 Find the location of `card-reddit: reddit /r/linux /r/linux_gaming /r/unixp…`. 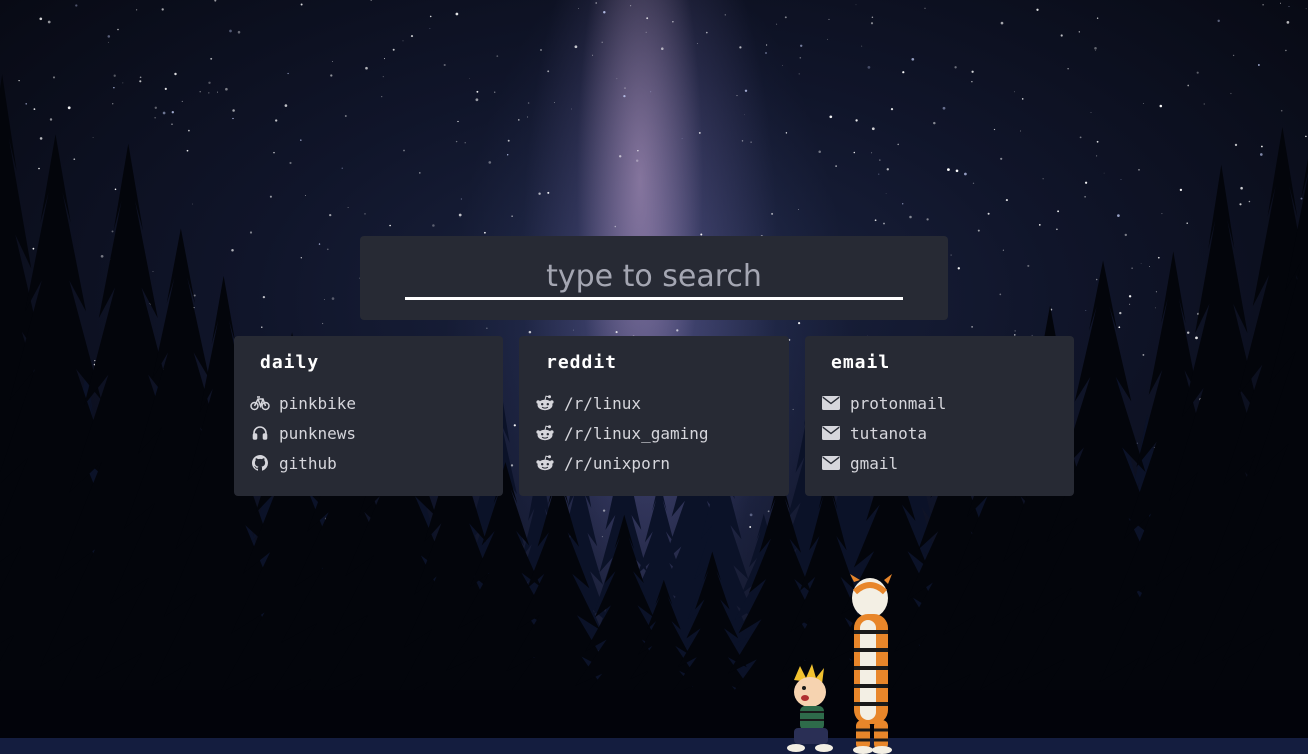

card-reddit: reddit /r/linux /r/linux_gaming /r/unixp… is located at coordinates (654, 416).